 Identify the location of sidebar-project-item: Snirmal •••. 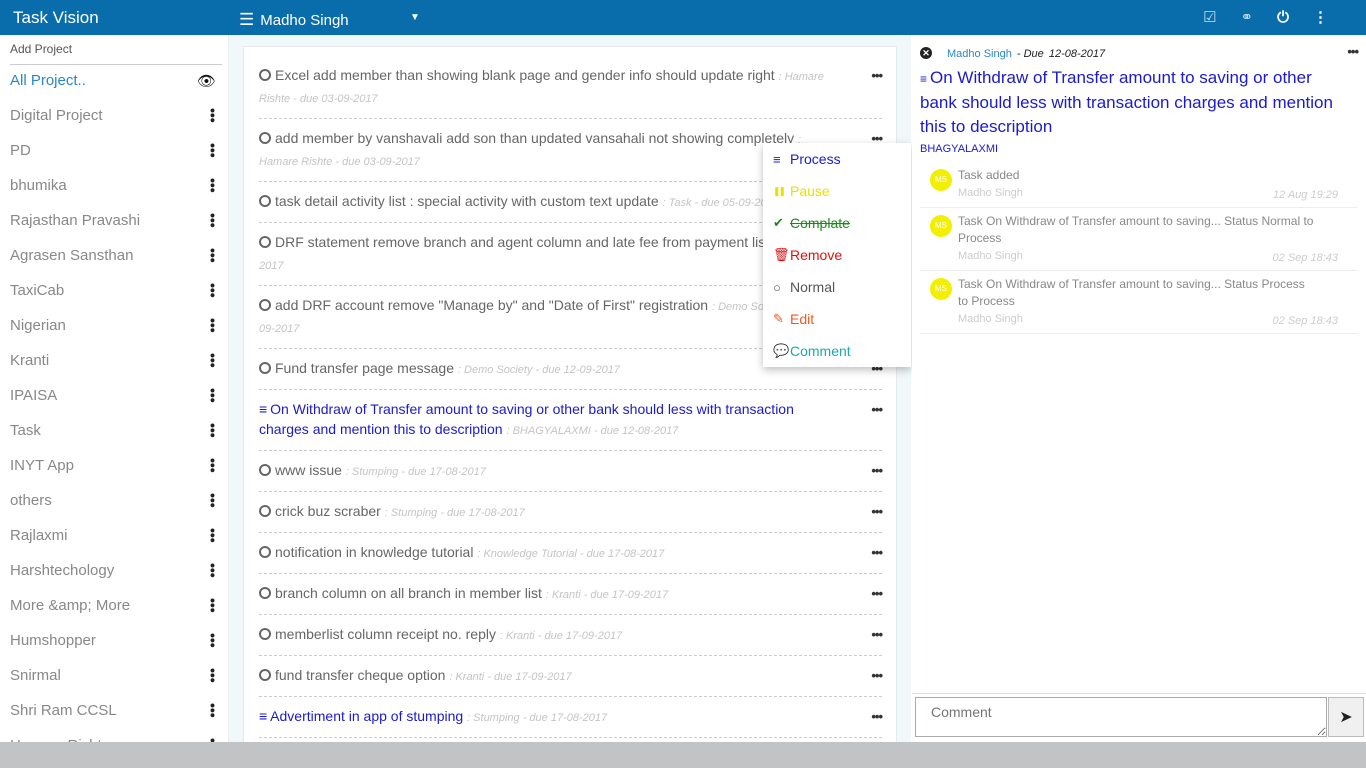
(114, 675).